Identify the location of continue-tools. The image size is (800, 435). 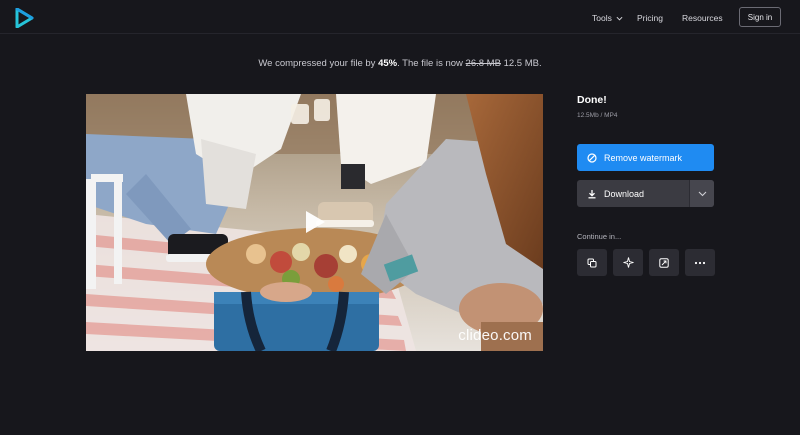
(646, 262).